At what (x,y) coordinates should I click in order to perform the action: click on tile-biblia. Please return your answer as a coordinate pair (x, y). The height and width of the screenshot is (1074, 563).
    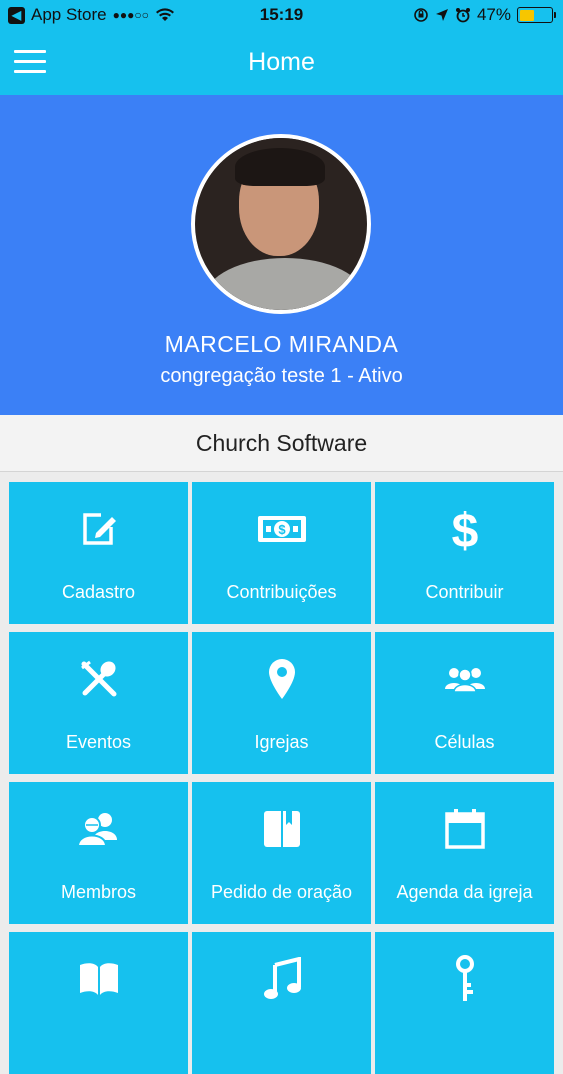
    Looking at the image, I should click on (98, 1003).